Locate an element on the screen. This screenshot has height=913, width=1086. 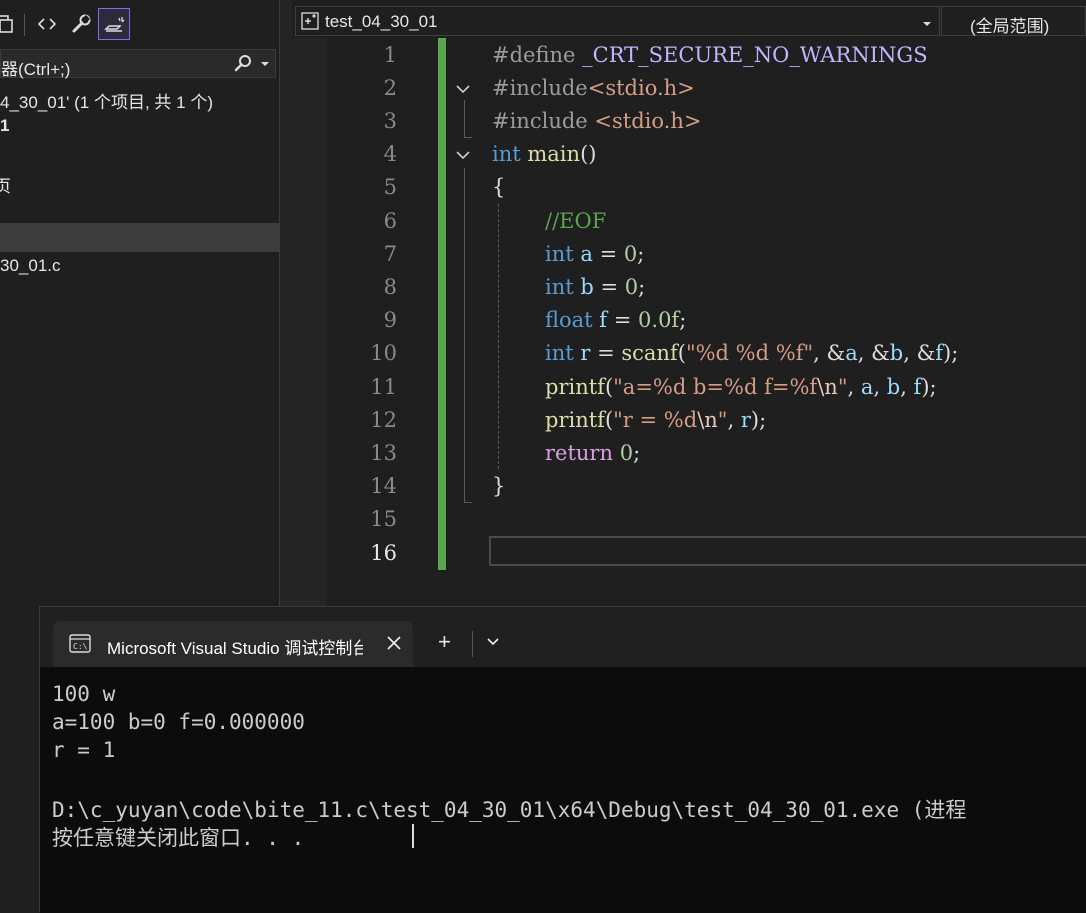
terminal-line: 100 w is located at coordinates (84, 694).